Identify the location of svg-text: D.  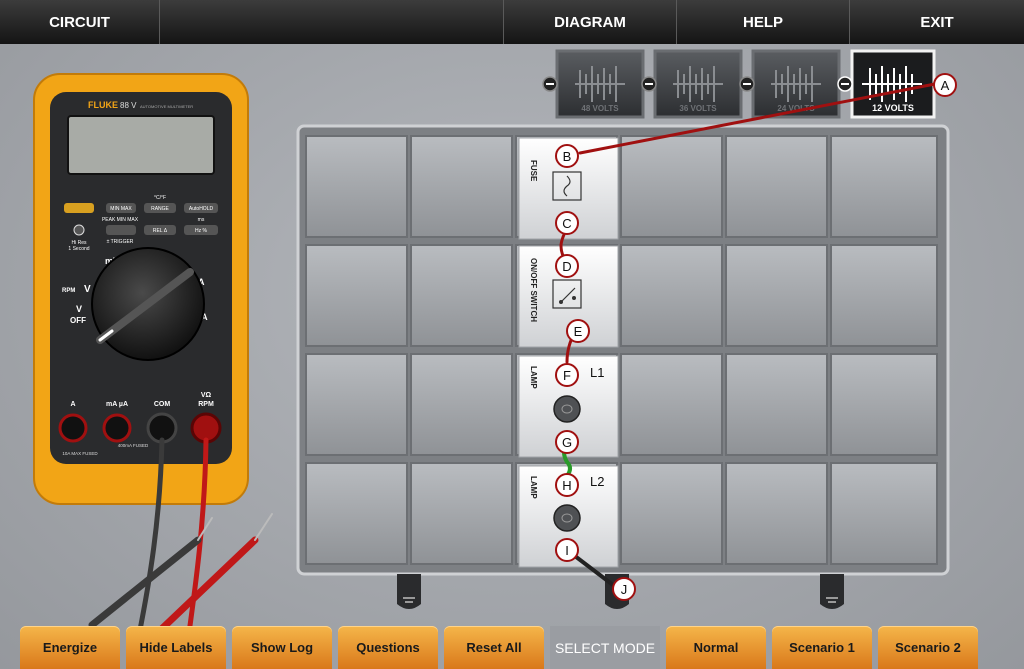
(566, 266).